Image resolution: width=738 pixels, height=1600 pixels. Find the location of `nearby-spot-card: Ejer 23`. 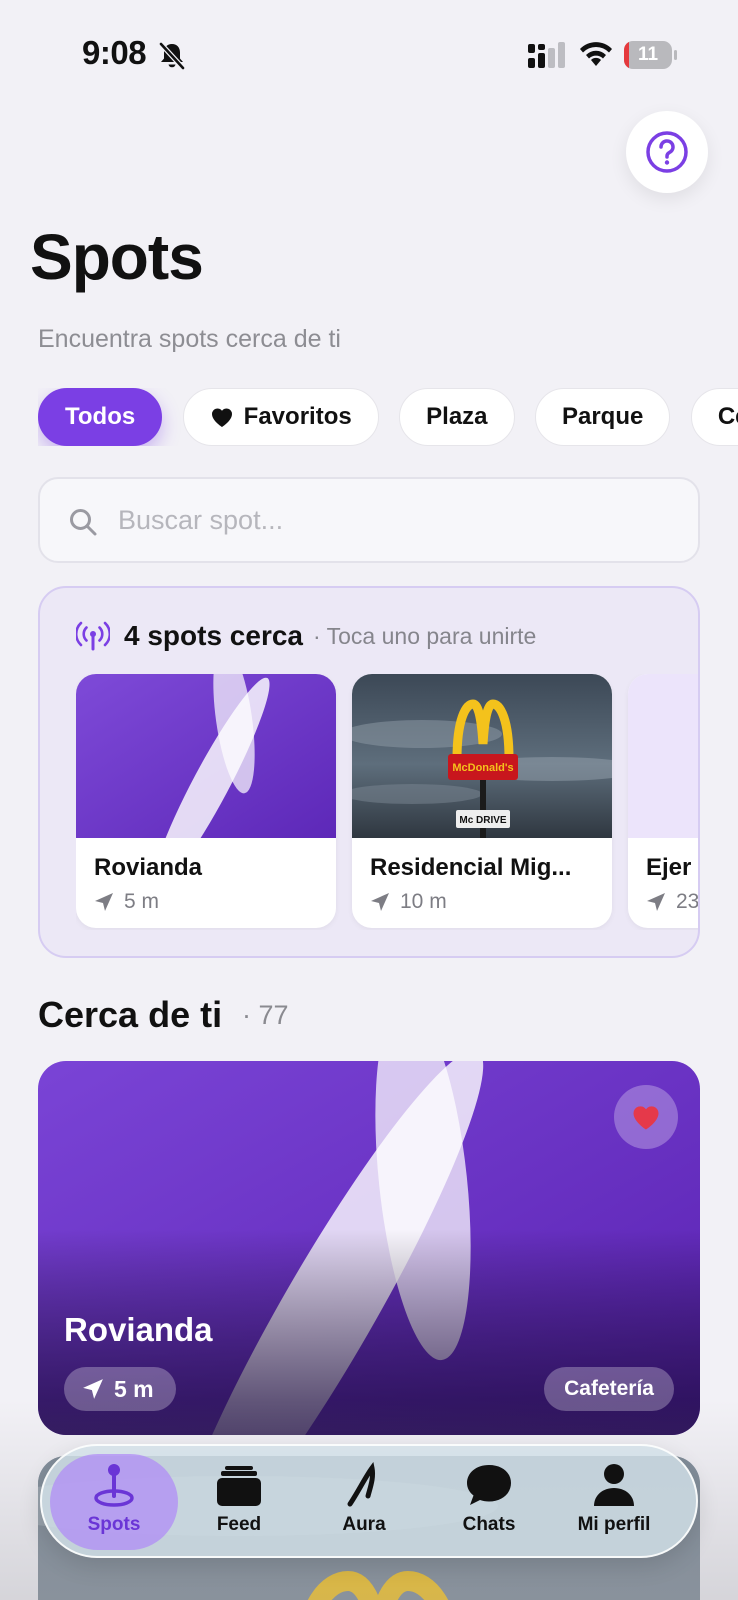

nearby-spot-card: Ejer 23 is located at coordinates (663, 801).